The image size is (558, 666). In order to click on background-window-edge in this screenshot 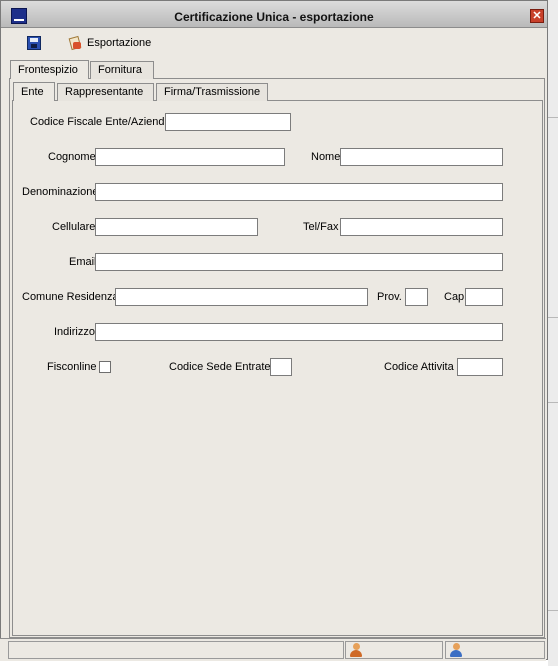, I will do `click(553, 333)`.